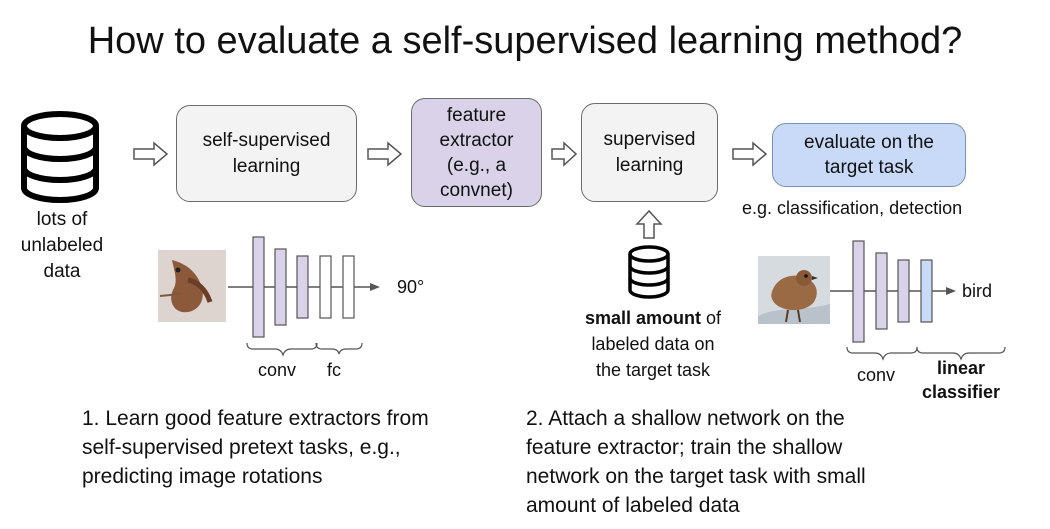 Image resolution: width=1050 pixels, height=529 pixels. Describe the element at coordinates (876, 375) in the screenshot. I see `frozen-conv-label: conv` at that location.